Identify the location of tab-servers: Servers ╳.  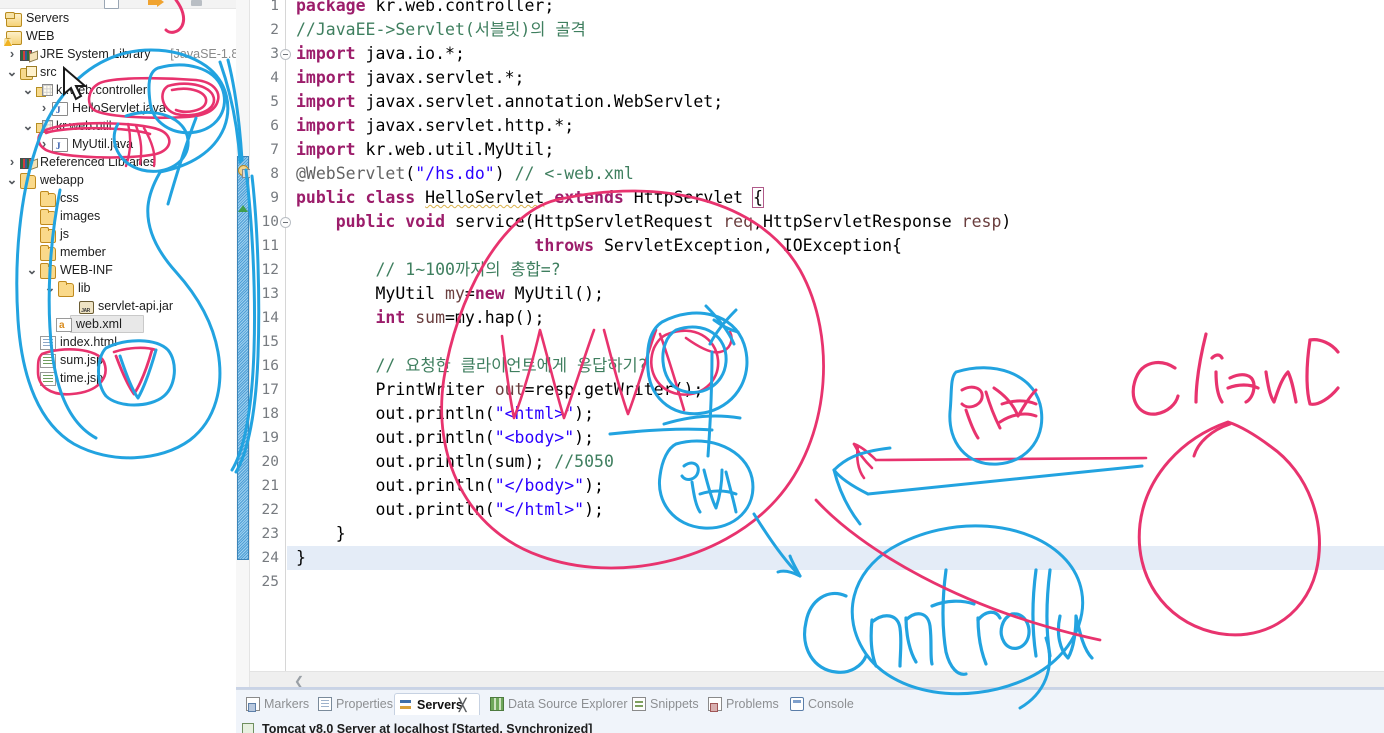
(437, 704).